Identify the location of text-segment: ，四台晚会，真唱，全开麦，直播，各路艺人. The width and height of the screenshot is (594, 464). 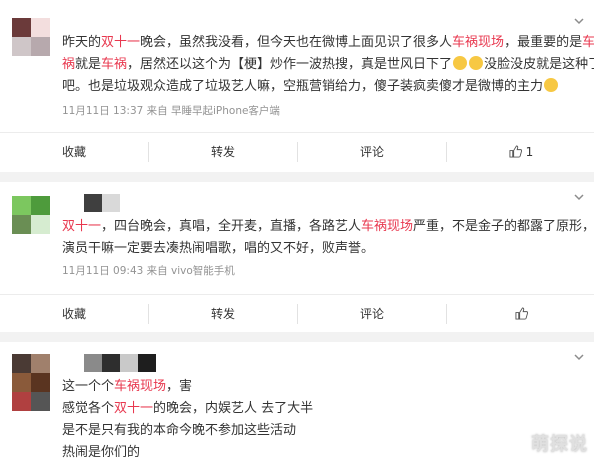
(231, 226).